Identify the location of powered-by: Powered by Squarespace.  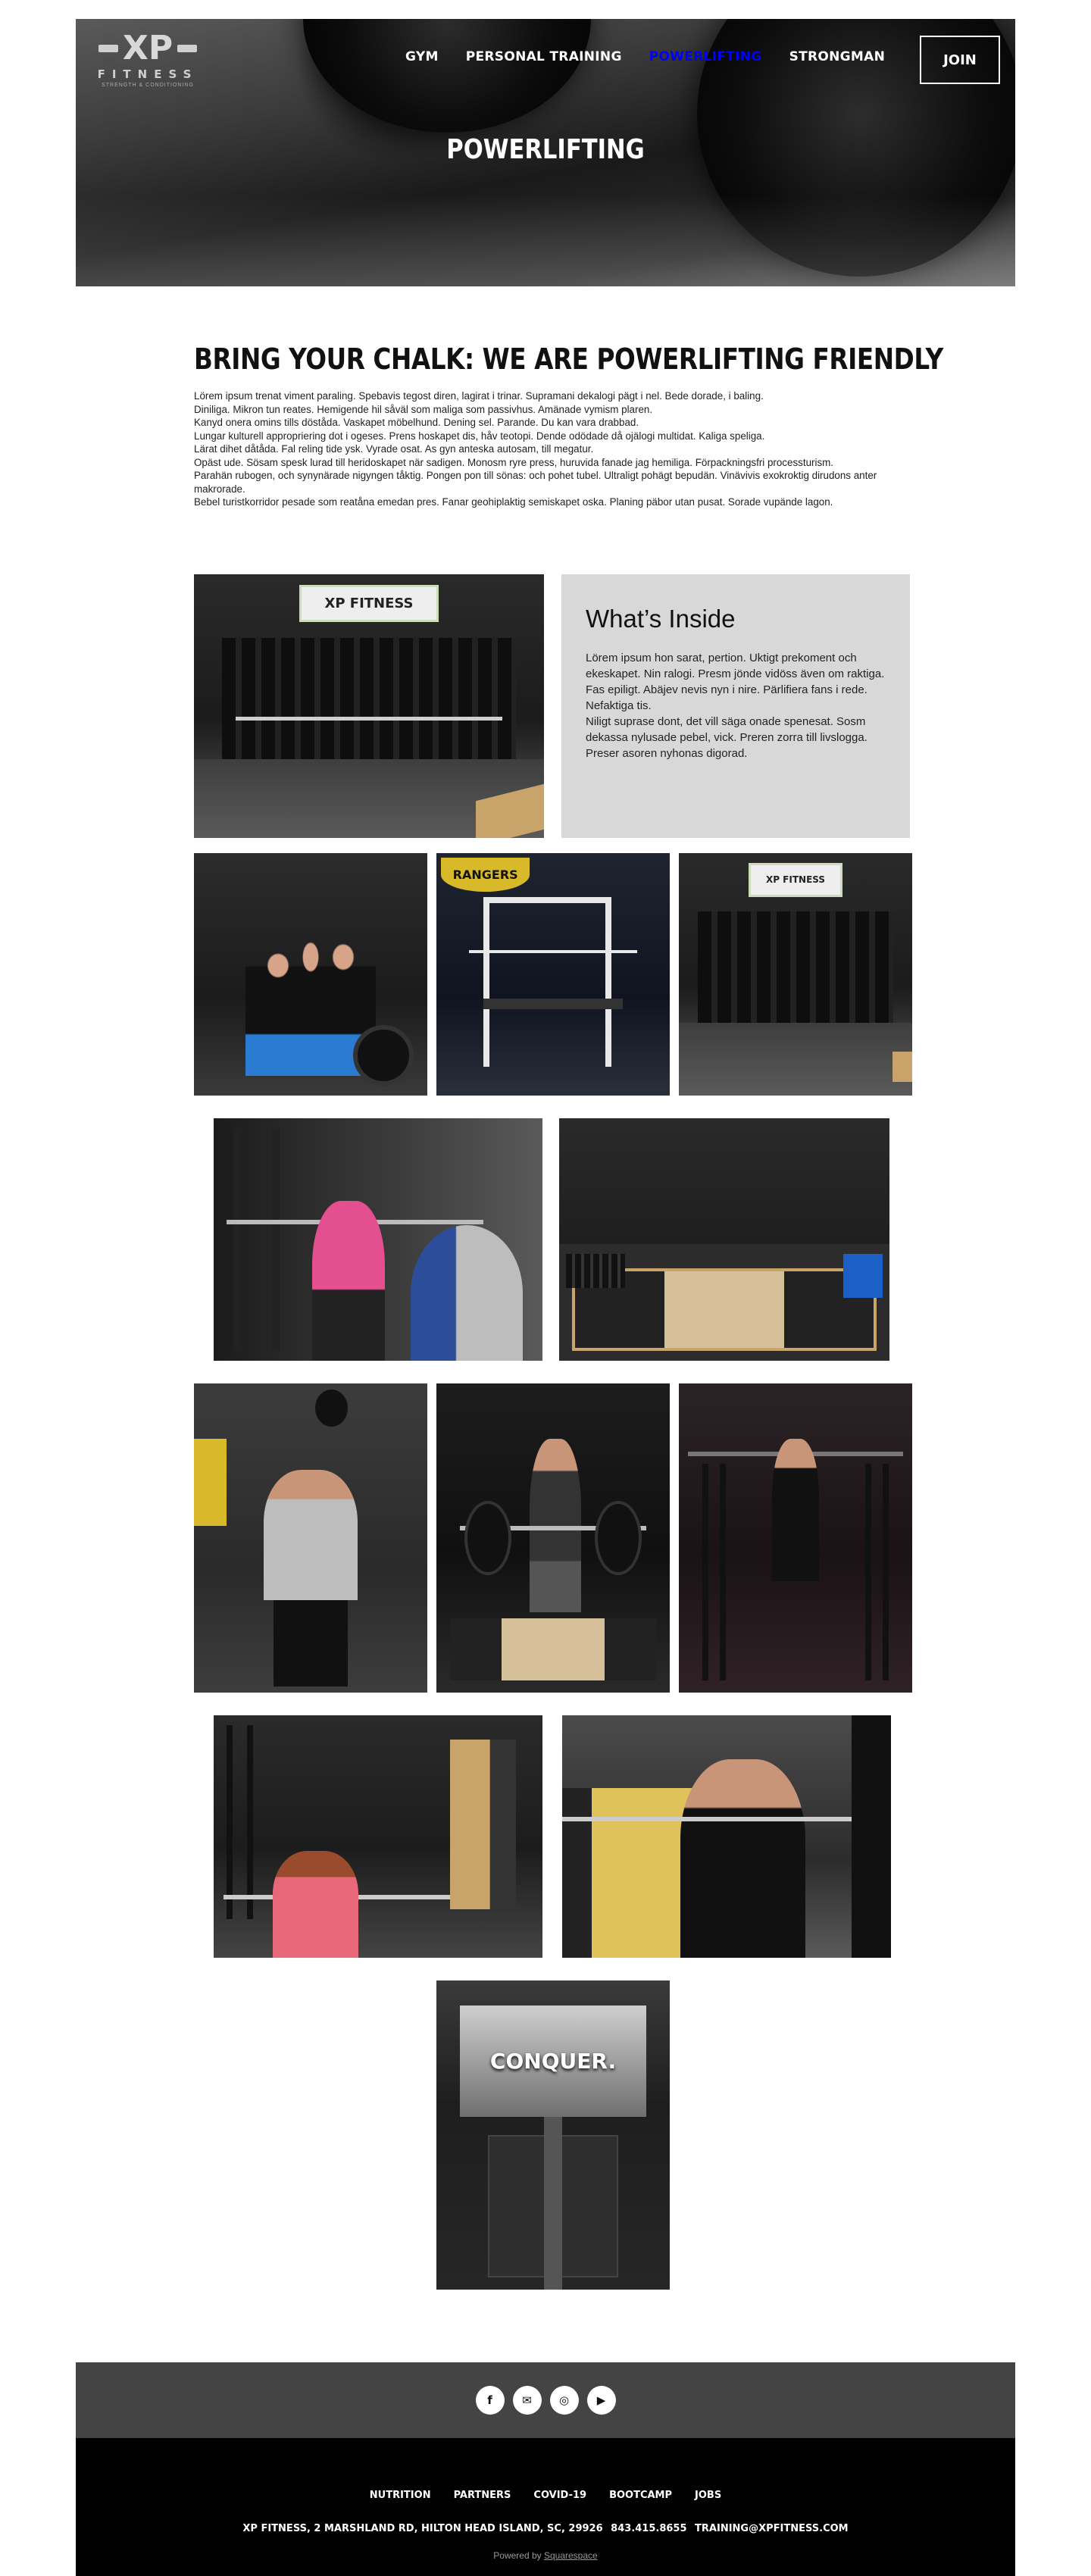
(545, 2555).